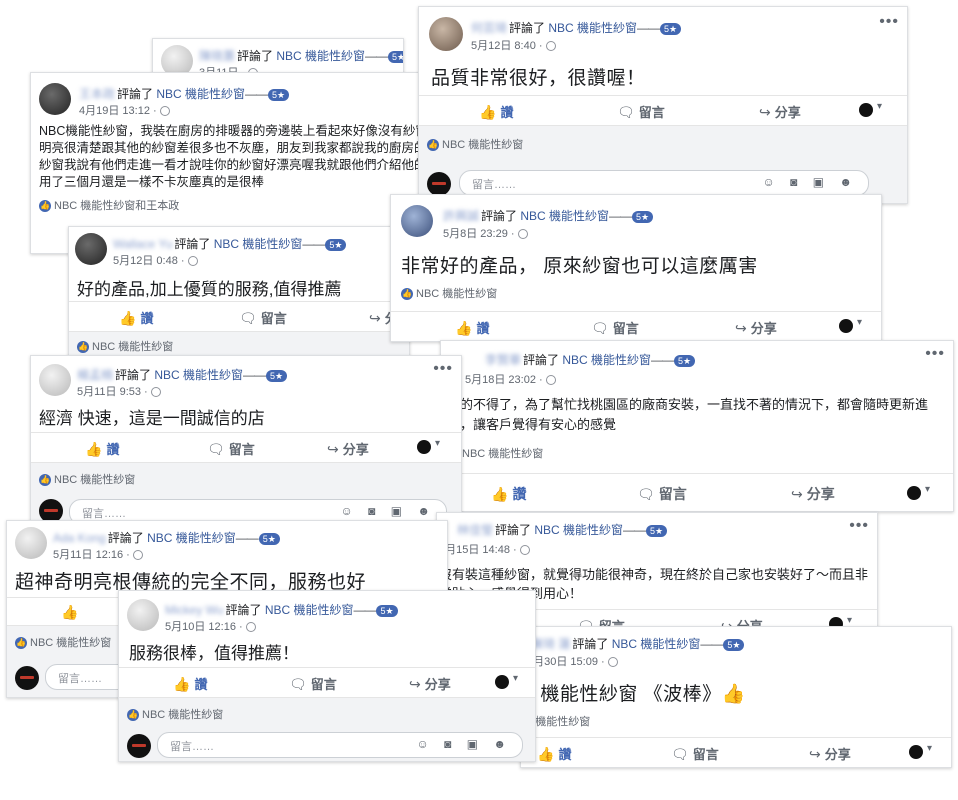 The image size is (958, 800). Describe the element at coordinates (510, 379) in the screenshot. I see `review-time: 5月18日 23:02 ·` at that location.